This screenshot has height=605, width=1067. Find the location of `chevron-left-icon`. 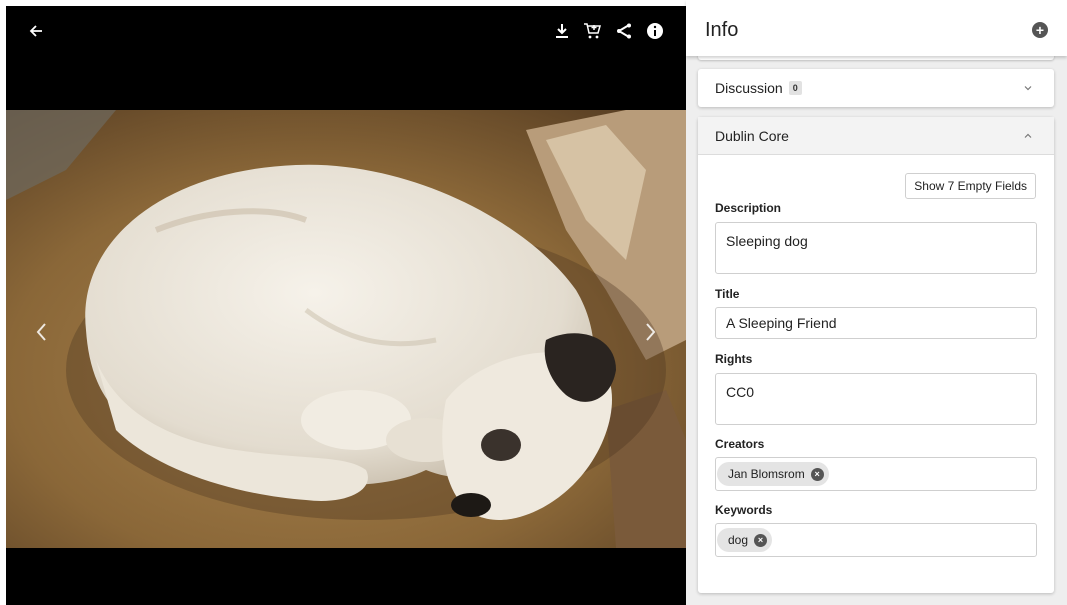

chevron-left-icon is located at coordinates (41, 332).